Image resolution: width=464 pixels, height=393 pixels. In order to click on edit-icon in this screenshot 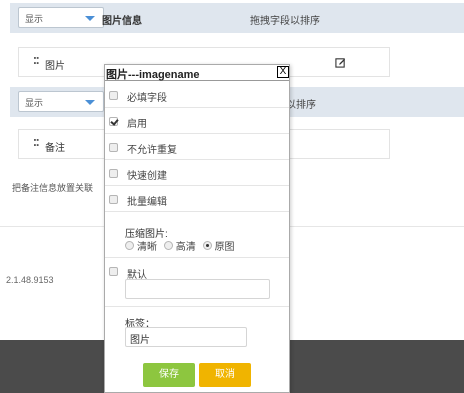, I will do `click(340, 62)`.